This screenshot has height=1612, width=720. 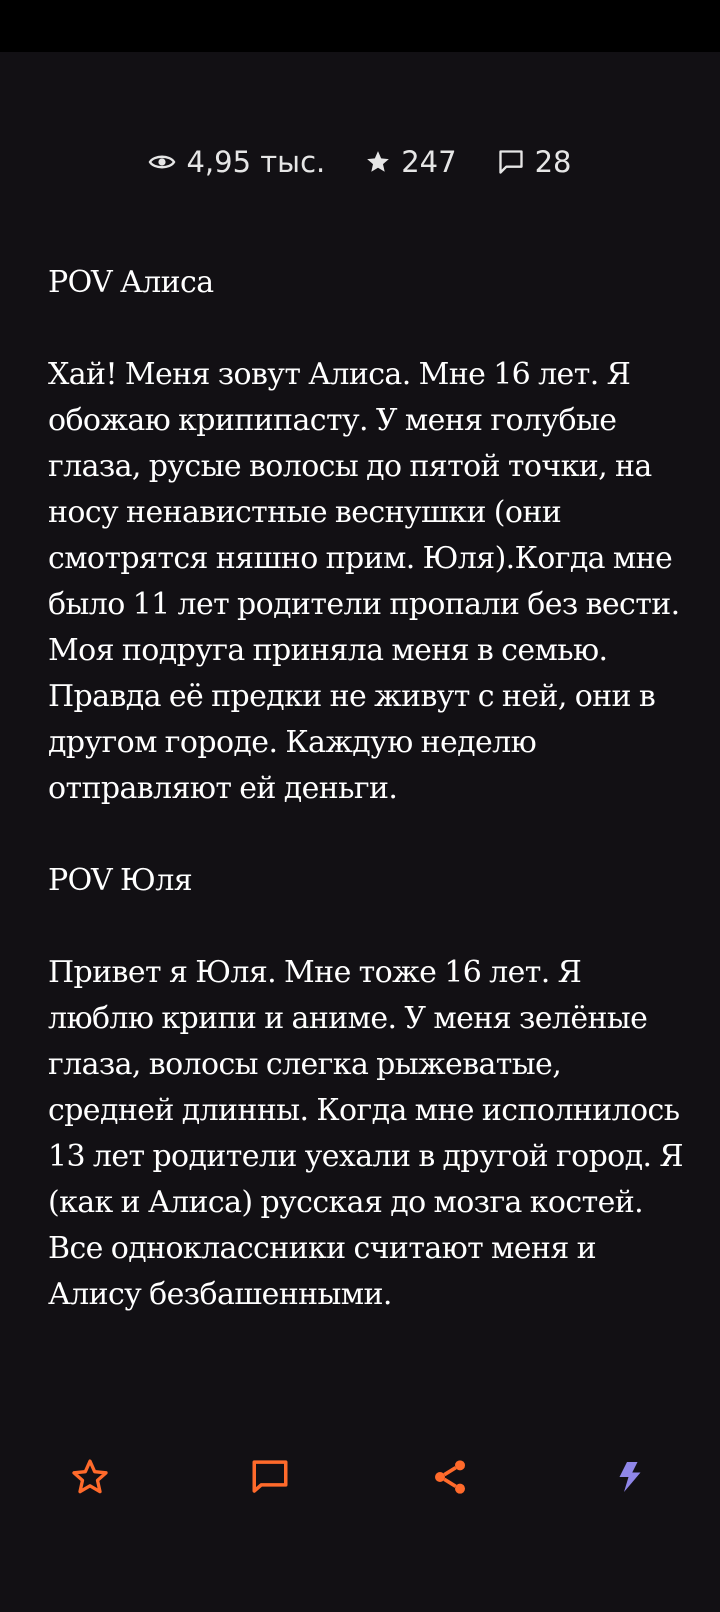 What do you see at coordinates (360, 162) in the screenshot?
I see `stats-row: 4,95 тыс. 247 28` at bounding box center [360, 162].